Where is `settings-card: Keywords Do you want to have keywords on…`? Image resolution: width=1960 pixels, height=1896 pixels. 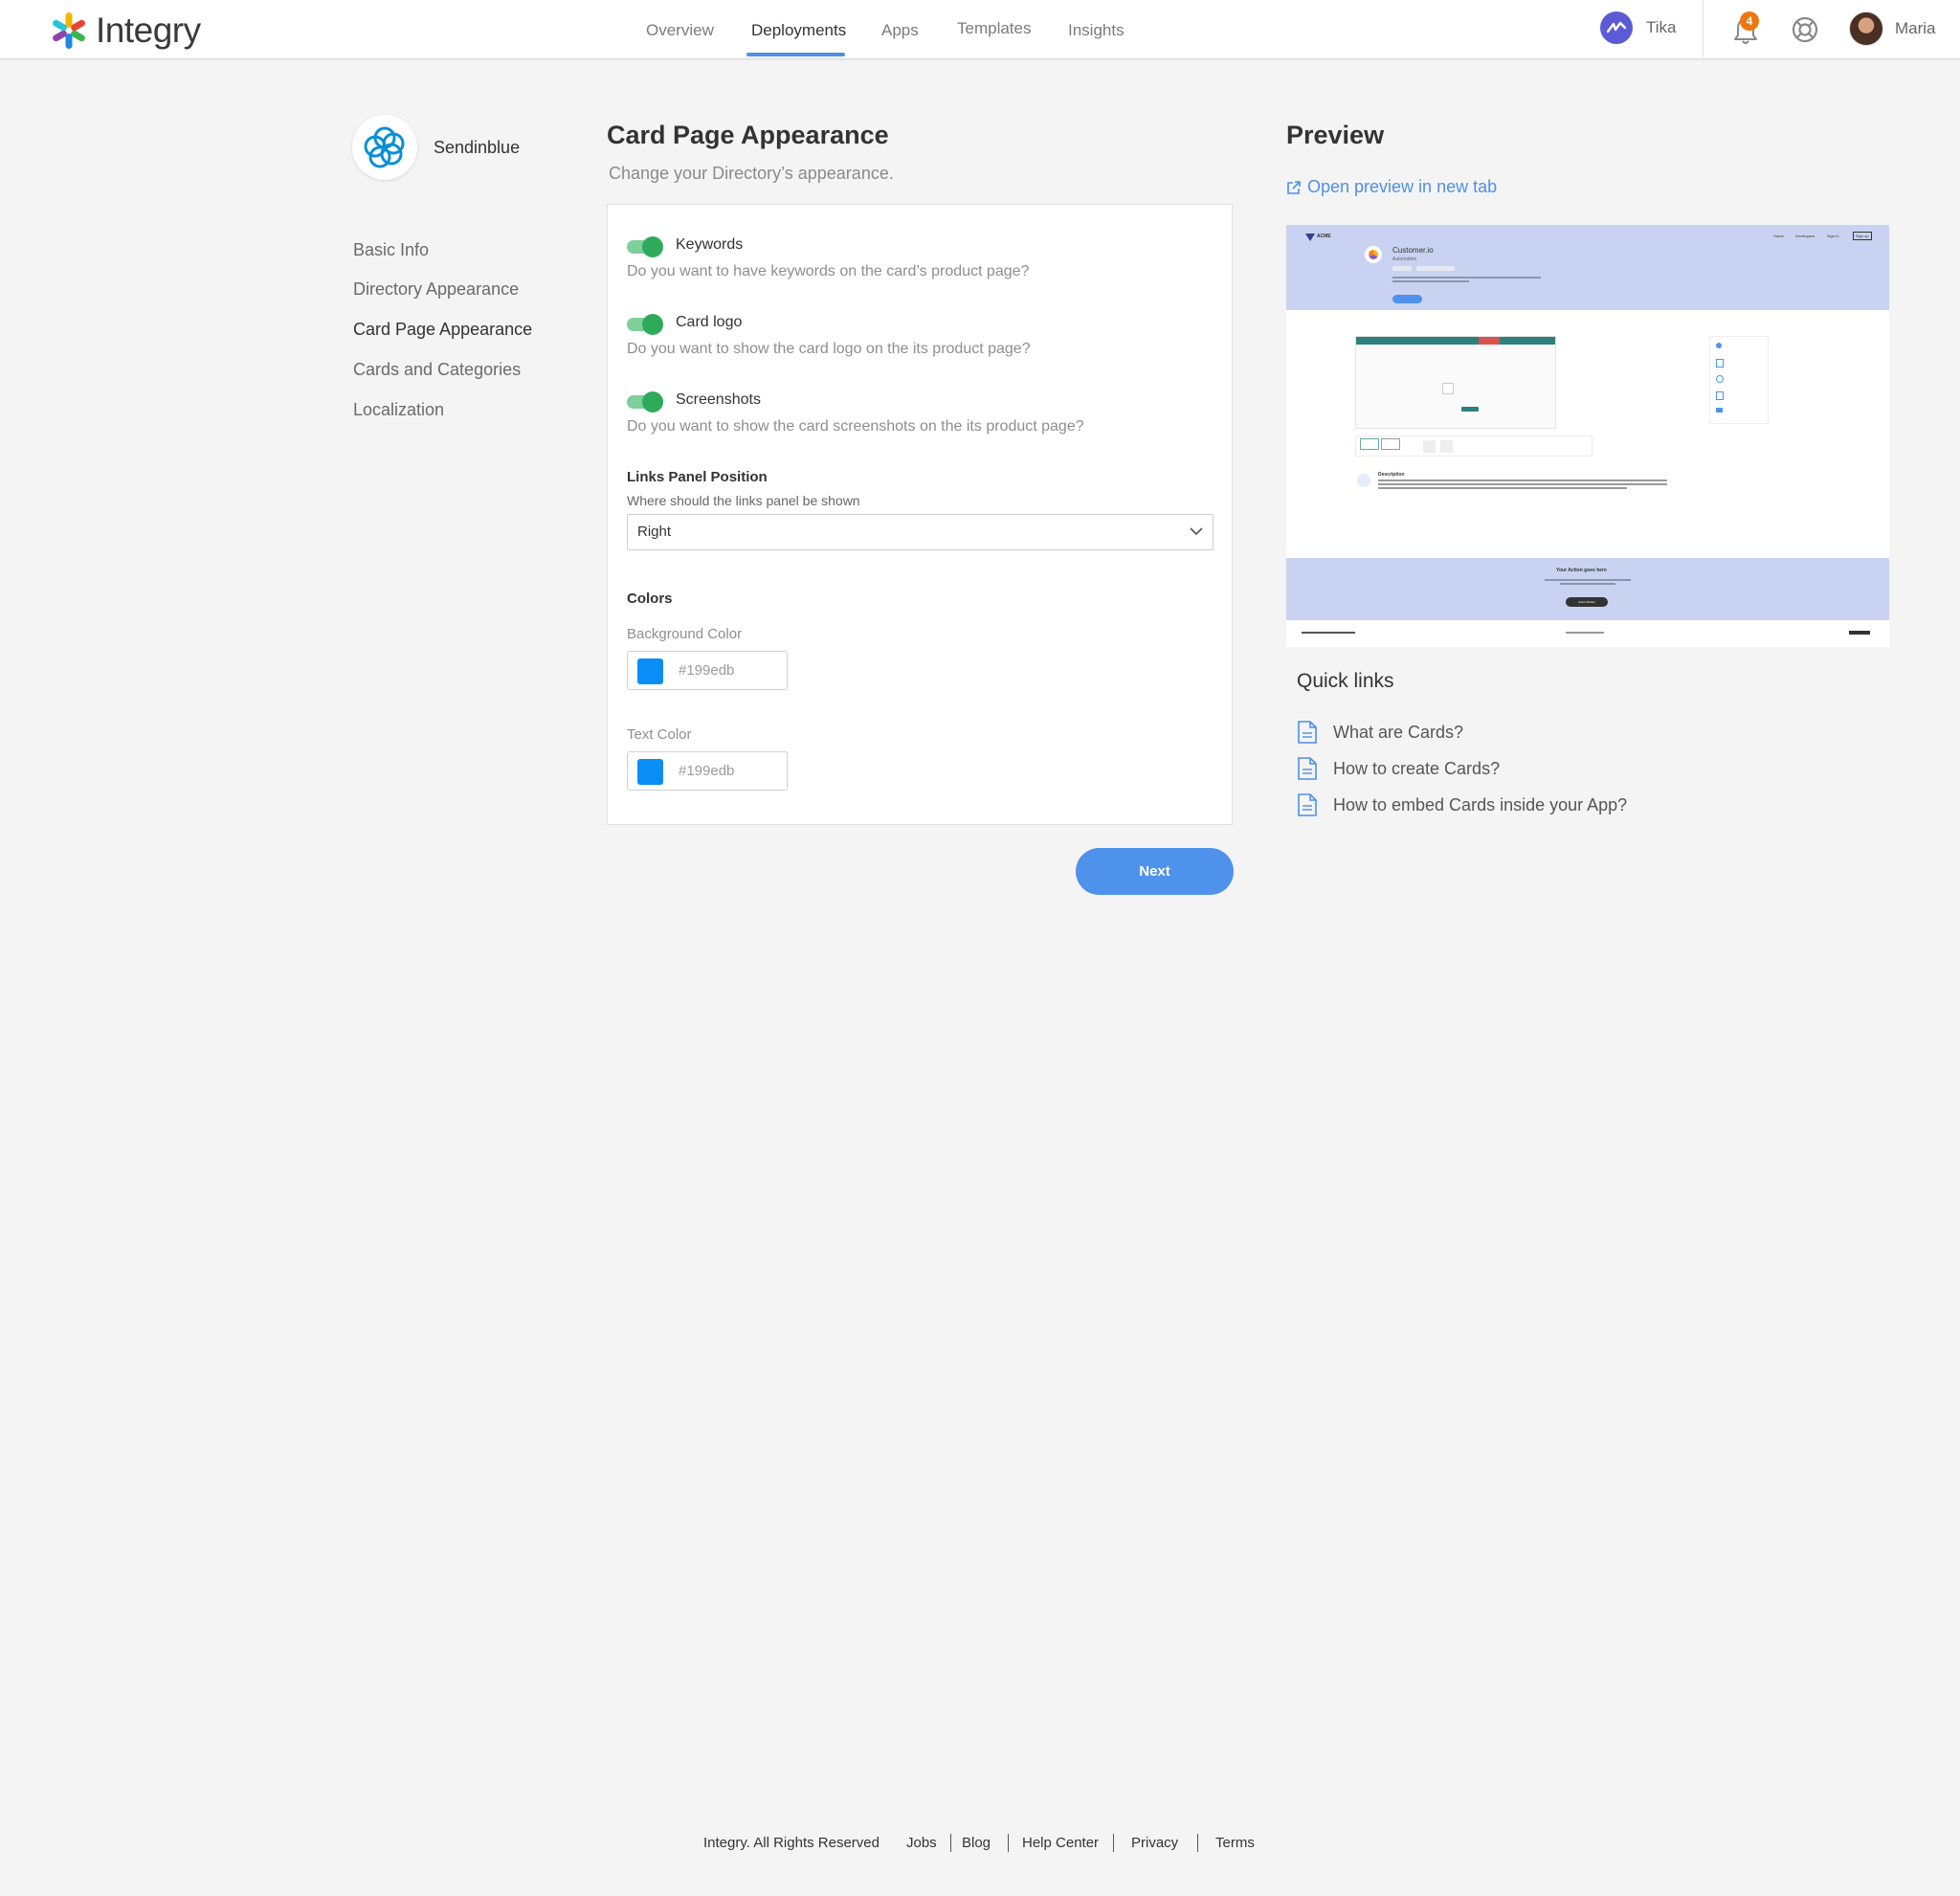
settings-card: Keywords Do you want to have keywords on… is located at coordinates (920, 514).